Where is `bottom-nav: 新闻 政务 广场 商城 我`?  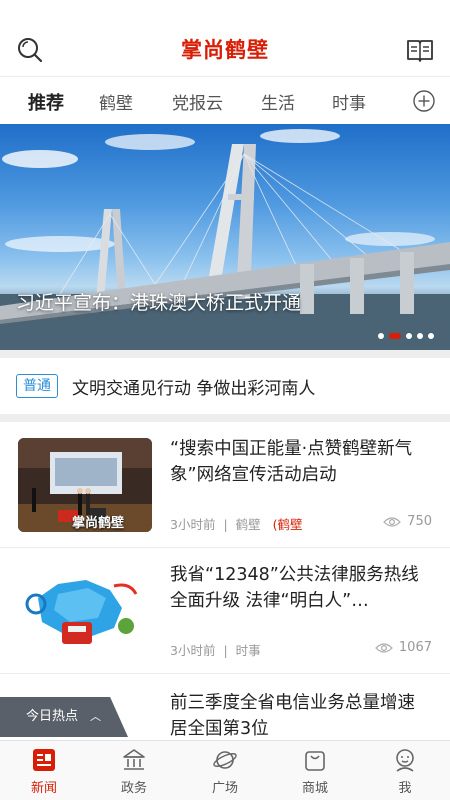 bottom-nav: 新闻 政务 广场 商城 我 is located at coordinates (225, 770).